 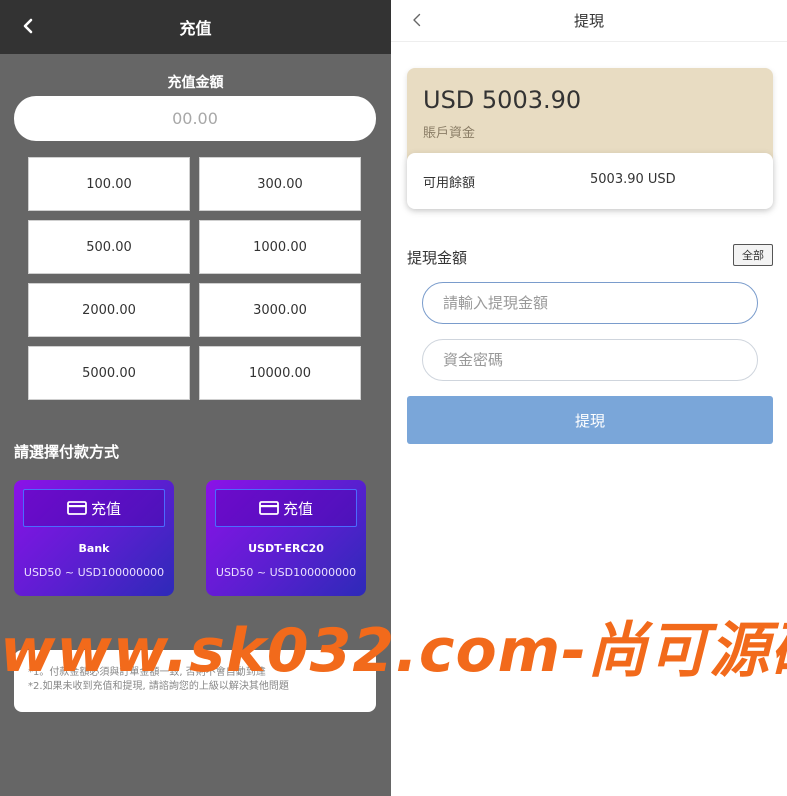 What do you see at coordinates (280, 247) in the screenshot?
I see `preset-amount-button: 1000.00` at bounding box center [280, 247].